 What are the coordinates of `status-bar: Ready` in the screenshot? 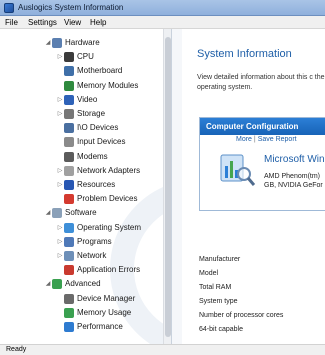 It's located at (162, 349).